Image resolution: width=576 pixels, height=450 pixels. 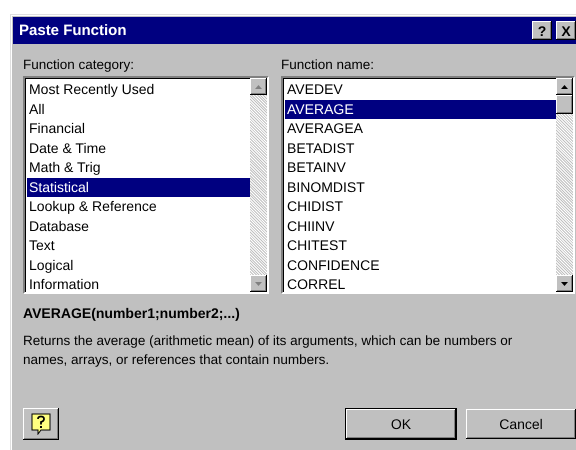 What do you see at coordinates (328, 64) in the screenshot?
I see `list-label: Function name:` at bounding box center [328, 64].